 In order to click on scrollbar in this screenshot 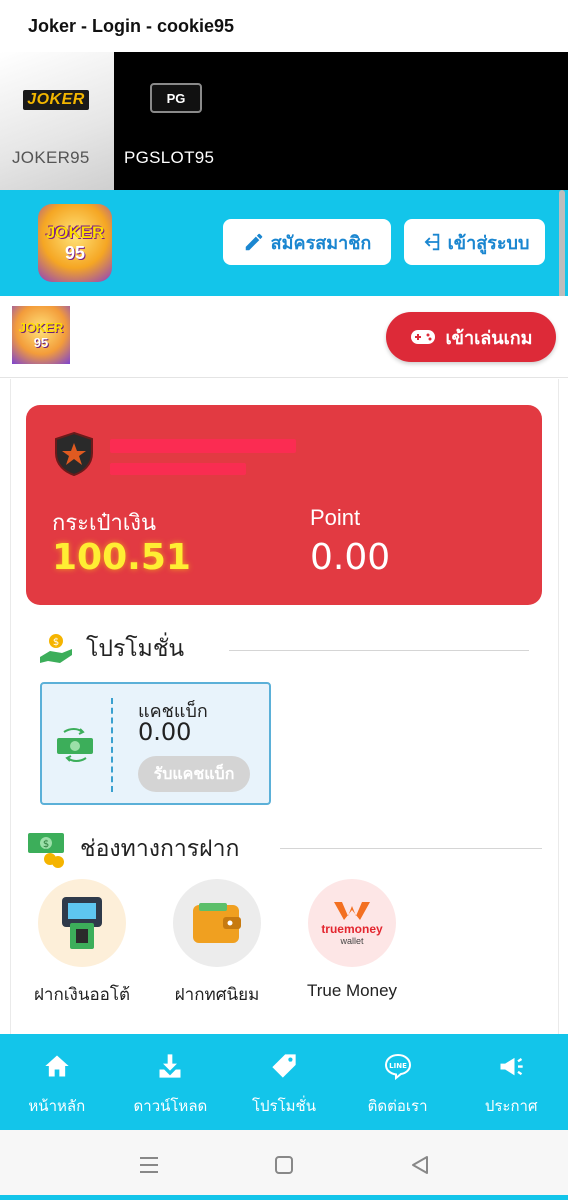, I will do `click(562, 247)`.